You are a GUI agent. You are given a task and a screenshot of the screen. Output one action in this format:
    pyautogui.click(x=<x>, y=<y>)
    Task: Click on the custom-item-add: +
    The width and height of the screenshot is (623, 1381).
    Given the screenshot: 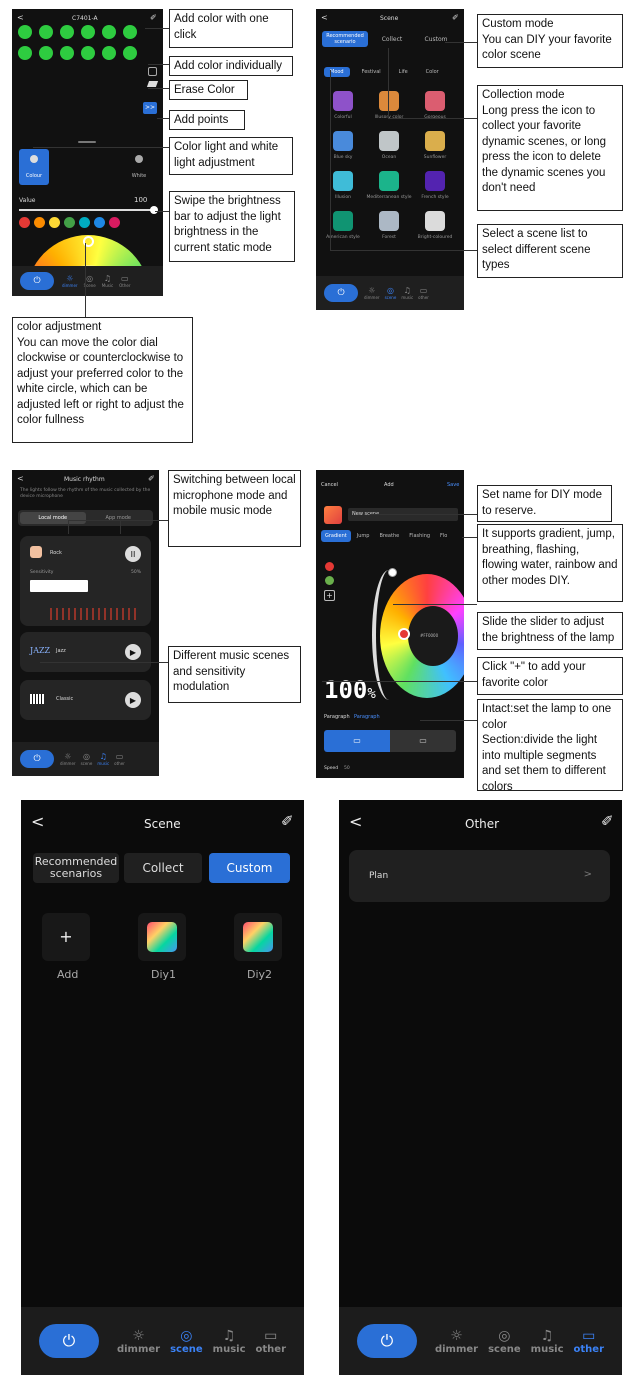 What is the action you would take?
    pyautogui.click(x=66, y=937)
    